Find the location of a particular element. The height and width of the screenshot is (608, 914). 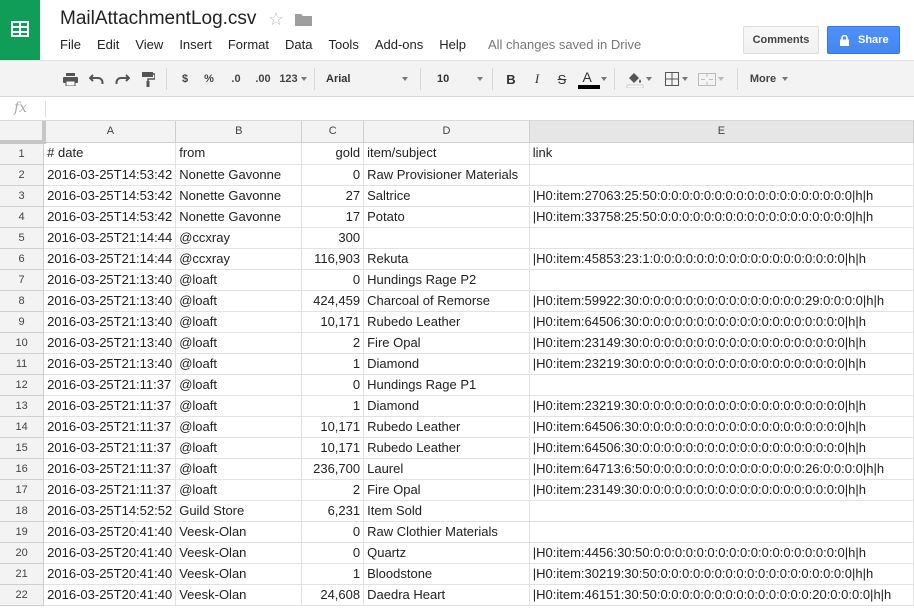

row-header: 9 is located at coordinates (22, 322).